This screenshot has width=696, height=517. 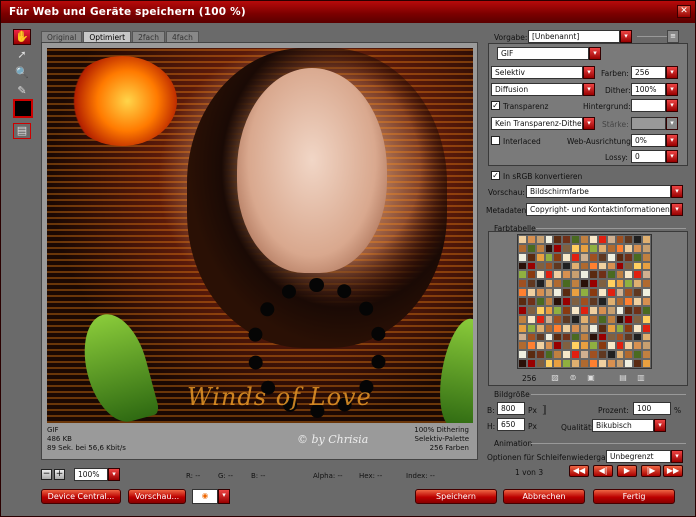 What do you see at coordinates (495, 175) in the screenshot?
I see `srgb-checkbox: ✓` at bounding box center [495, 175].